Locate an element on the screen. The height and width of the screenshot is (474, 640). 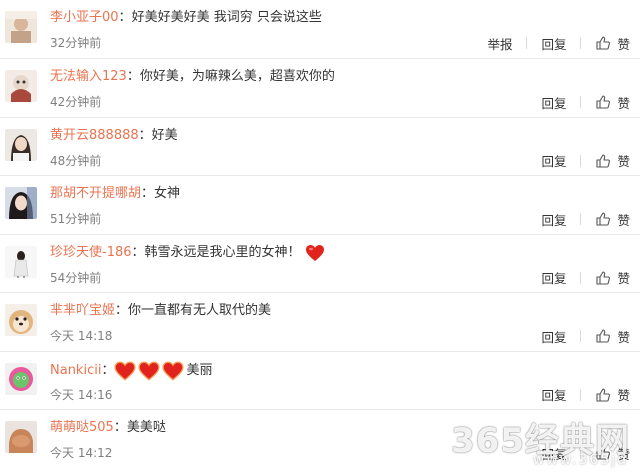
comment-username: 黄开云888888 is located at coordinates (94, 136).